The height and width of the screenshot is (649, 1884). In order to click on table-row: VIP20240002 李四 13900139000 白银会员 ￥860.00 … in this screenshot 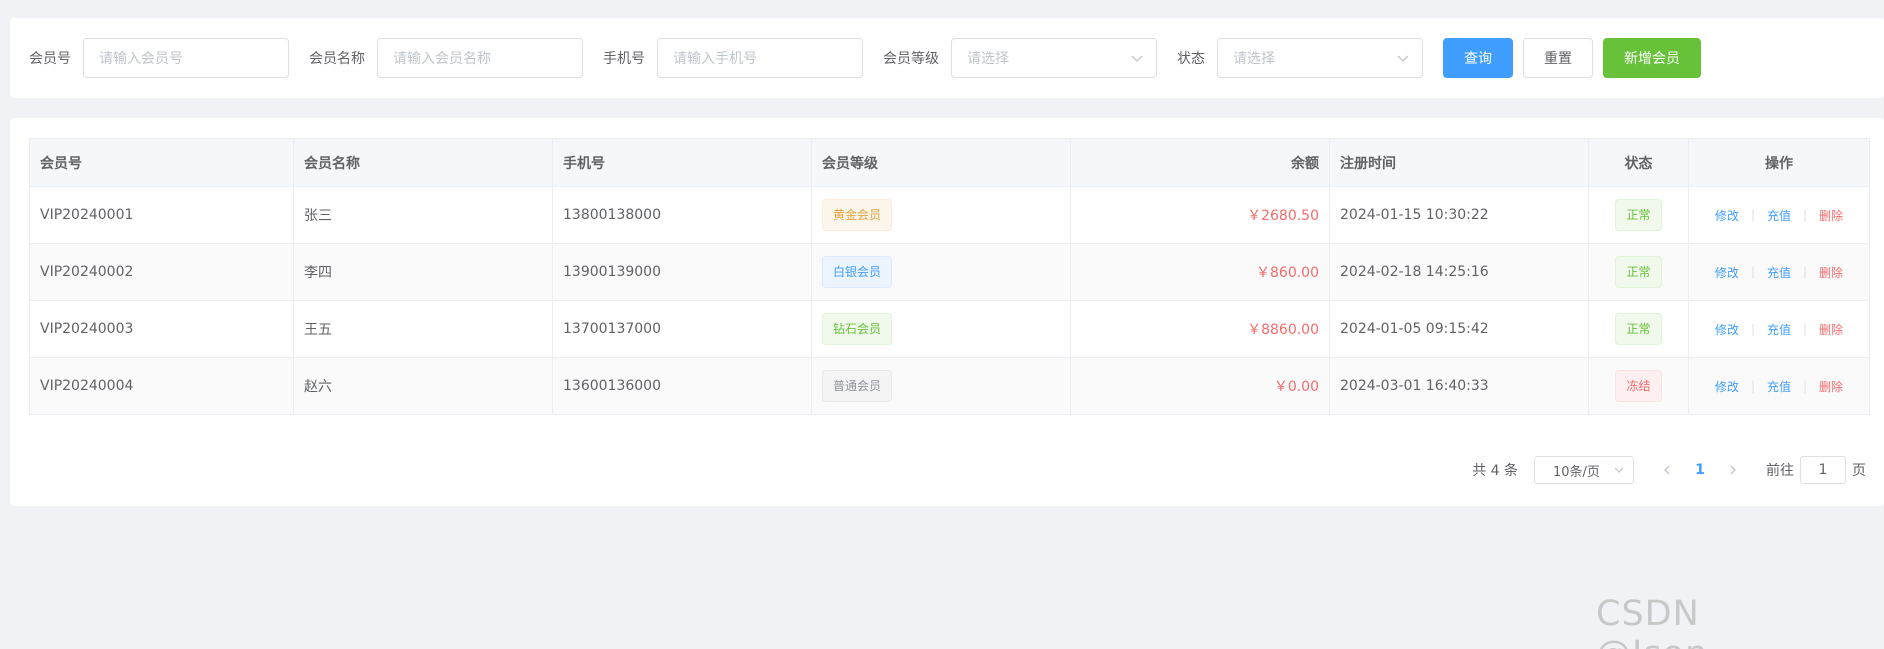, I will do `click(949, 272)`.